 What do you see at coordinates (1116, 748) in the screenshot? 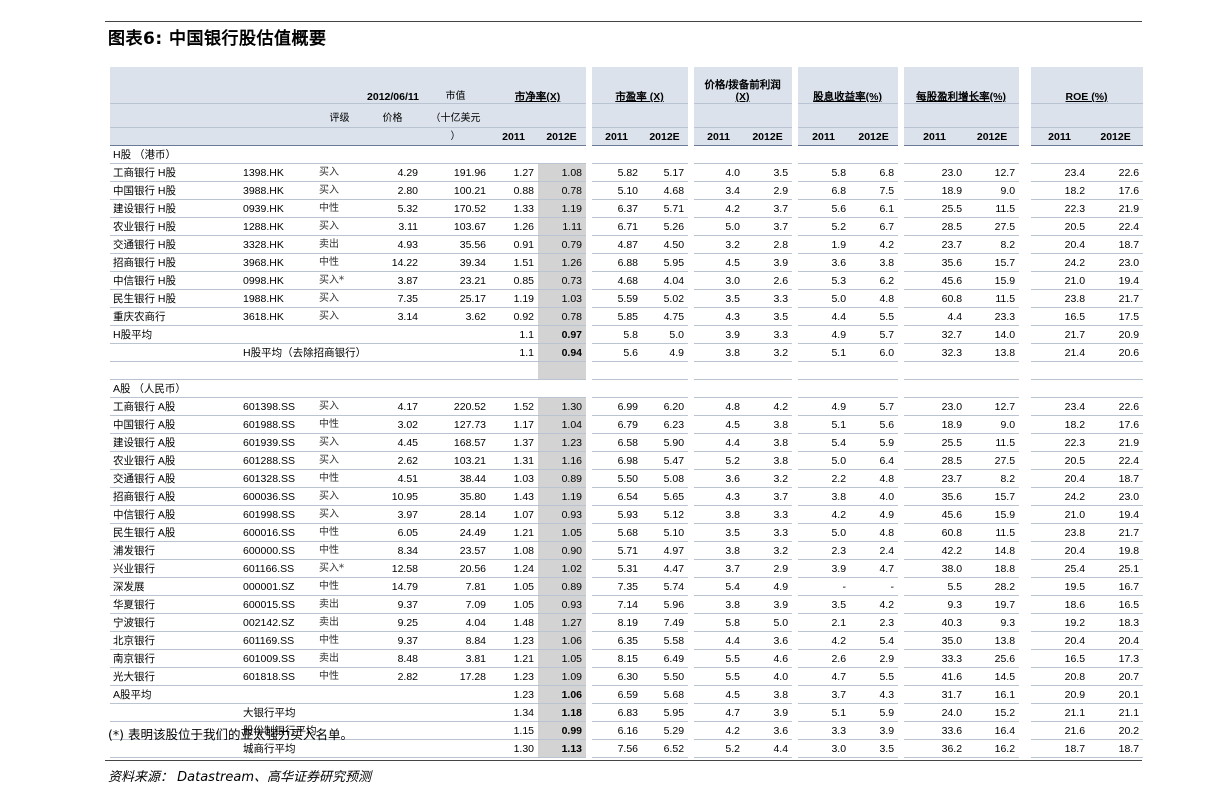
I see `metric-cell: 18.7` at bounding box center [1116, 748].